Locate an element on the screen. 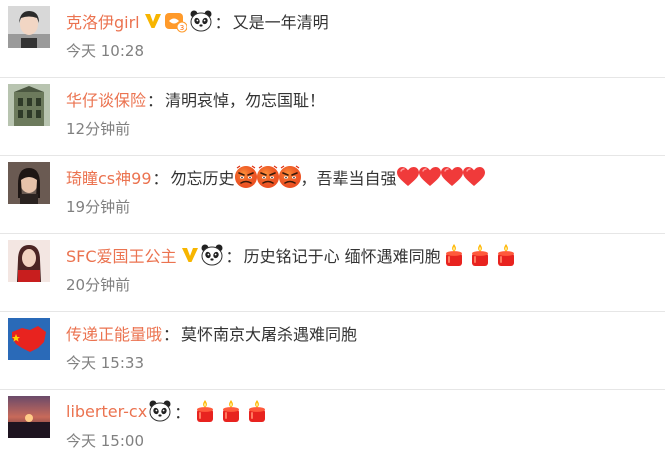 The width and height of the screenshot is (665, 459). comment-line: 琦瞳cs神99 ： 勿忘历史 ，吾辈当自强 is located at coordinates (275, 177).